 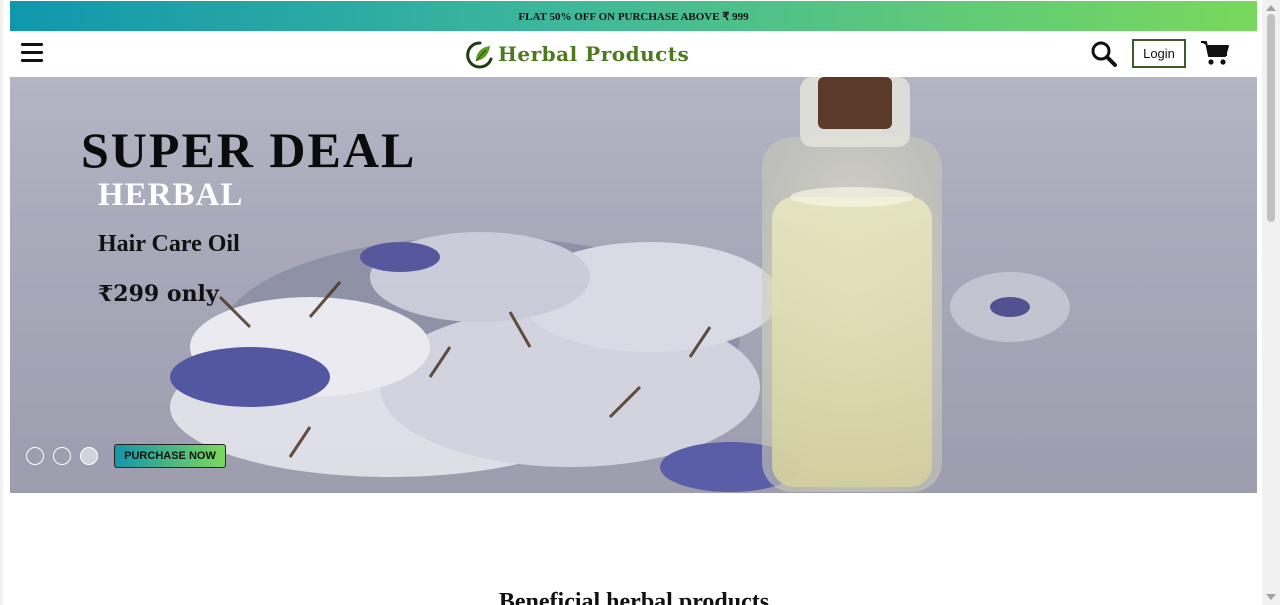 What do you see at coordinates (1271, 597) in the screenshot?
I see `scroll-down-arrow-icon` at bounding box center [1271, 597].